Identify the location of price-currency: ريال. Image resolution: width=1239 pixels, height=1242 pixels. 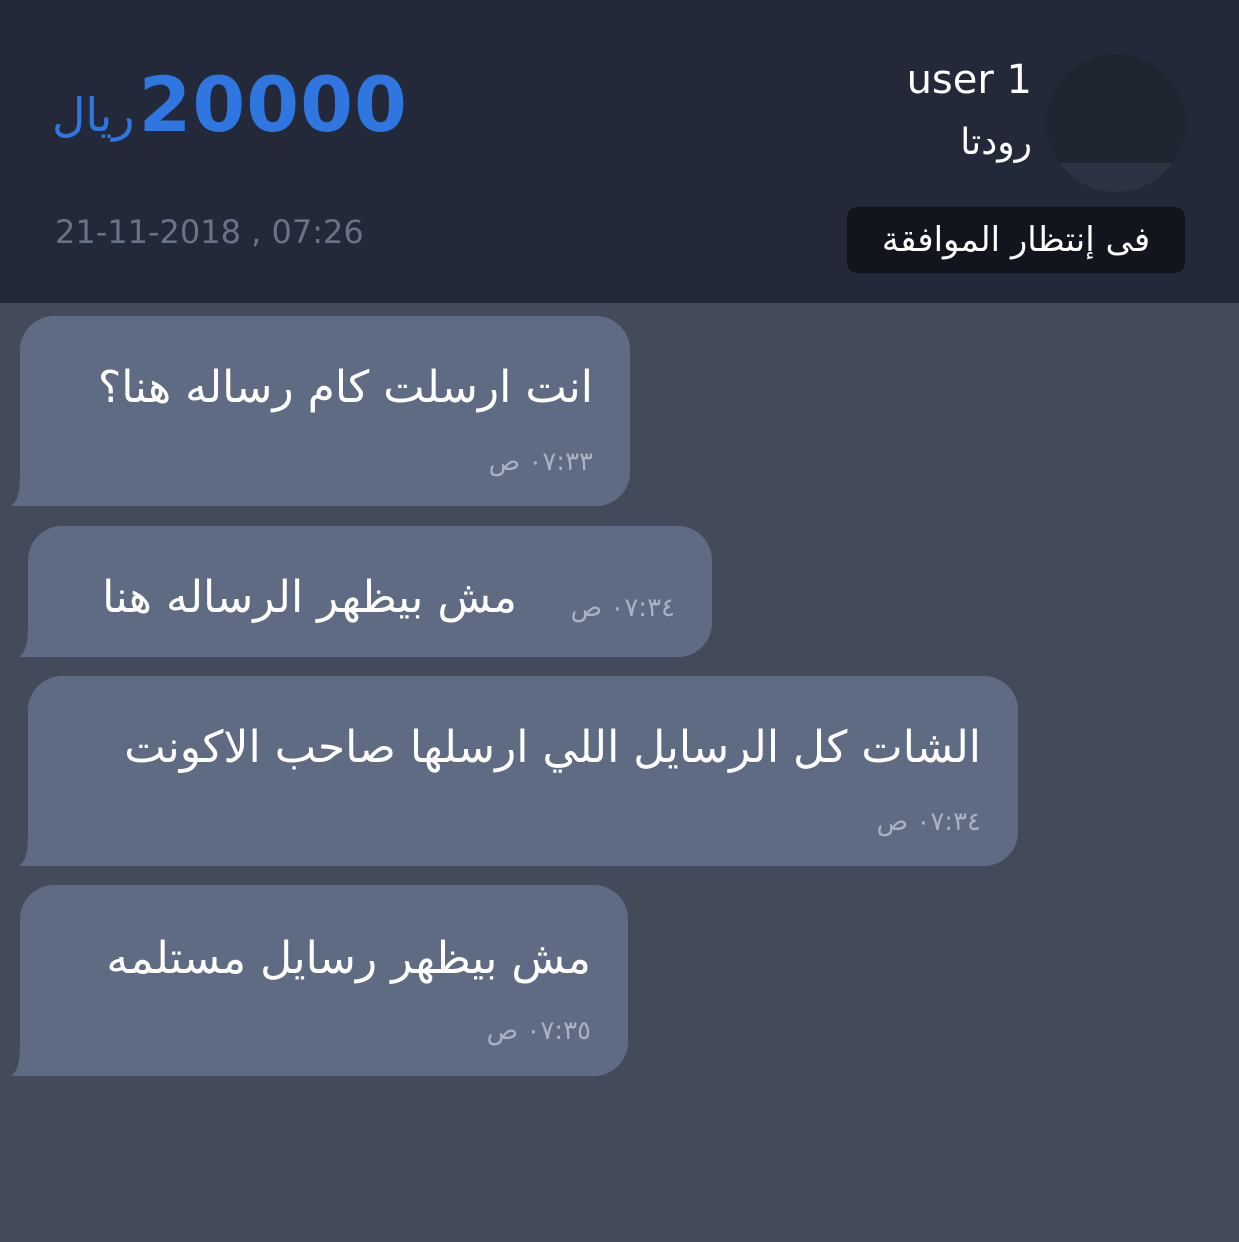
(93, 115).